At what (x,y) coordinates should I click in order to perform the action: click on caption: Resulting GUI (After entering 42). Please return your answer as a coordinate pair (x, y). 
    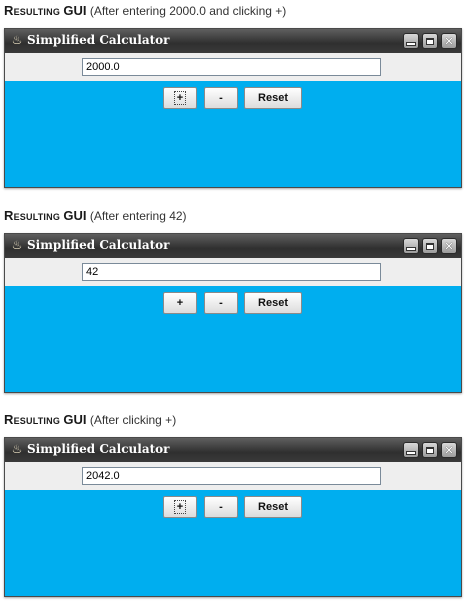
    Looking at the image, I should click on (95, 215).